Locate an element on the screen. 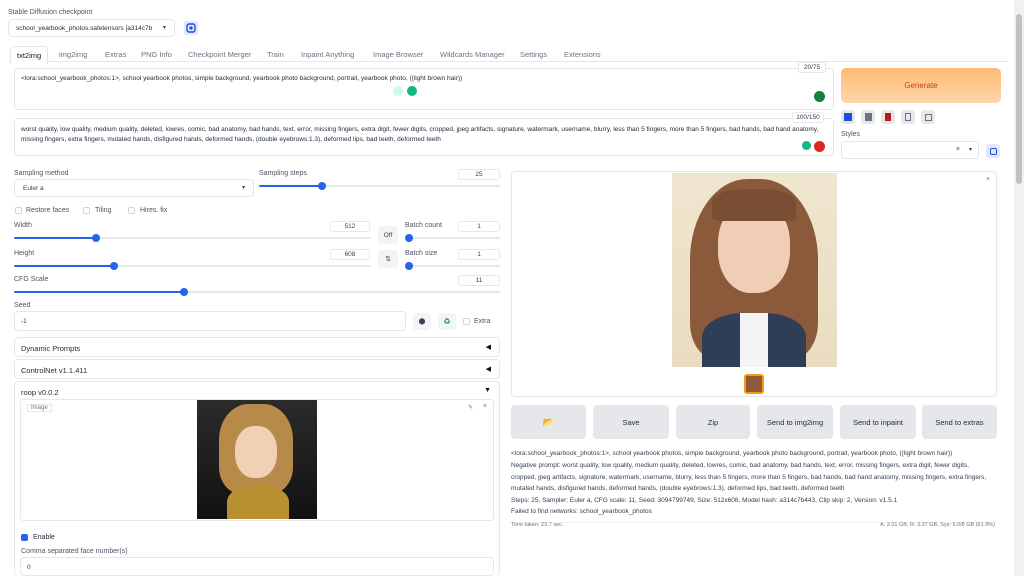 This screenshot has height=576, width=1024. zip-button: Zip is located at coordinates (713, 422).